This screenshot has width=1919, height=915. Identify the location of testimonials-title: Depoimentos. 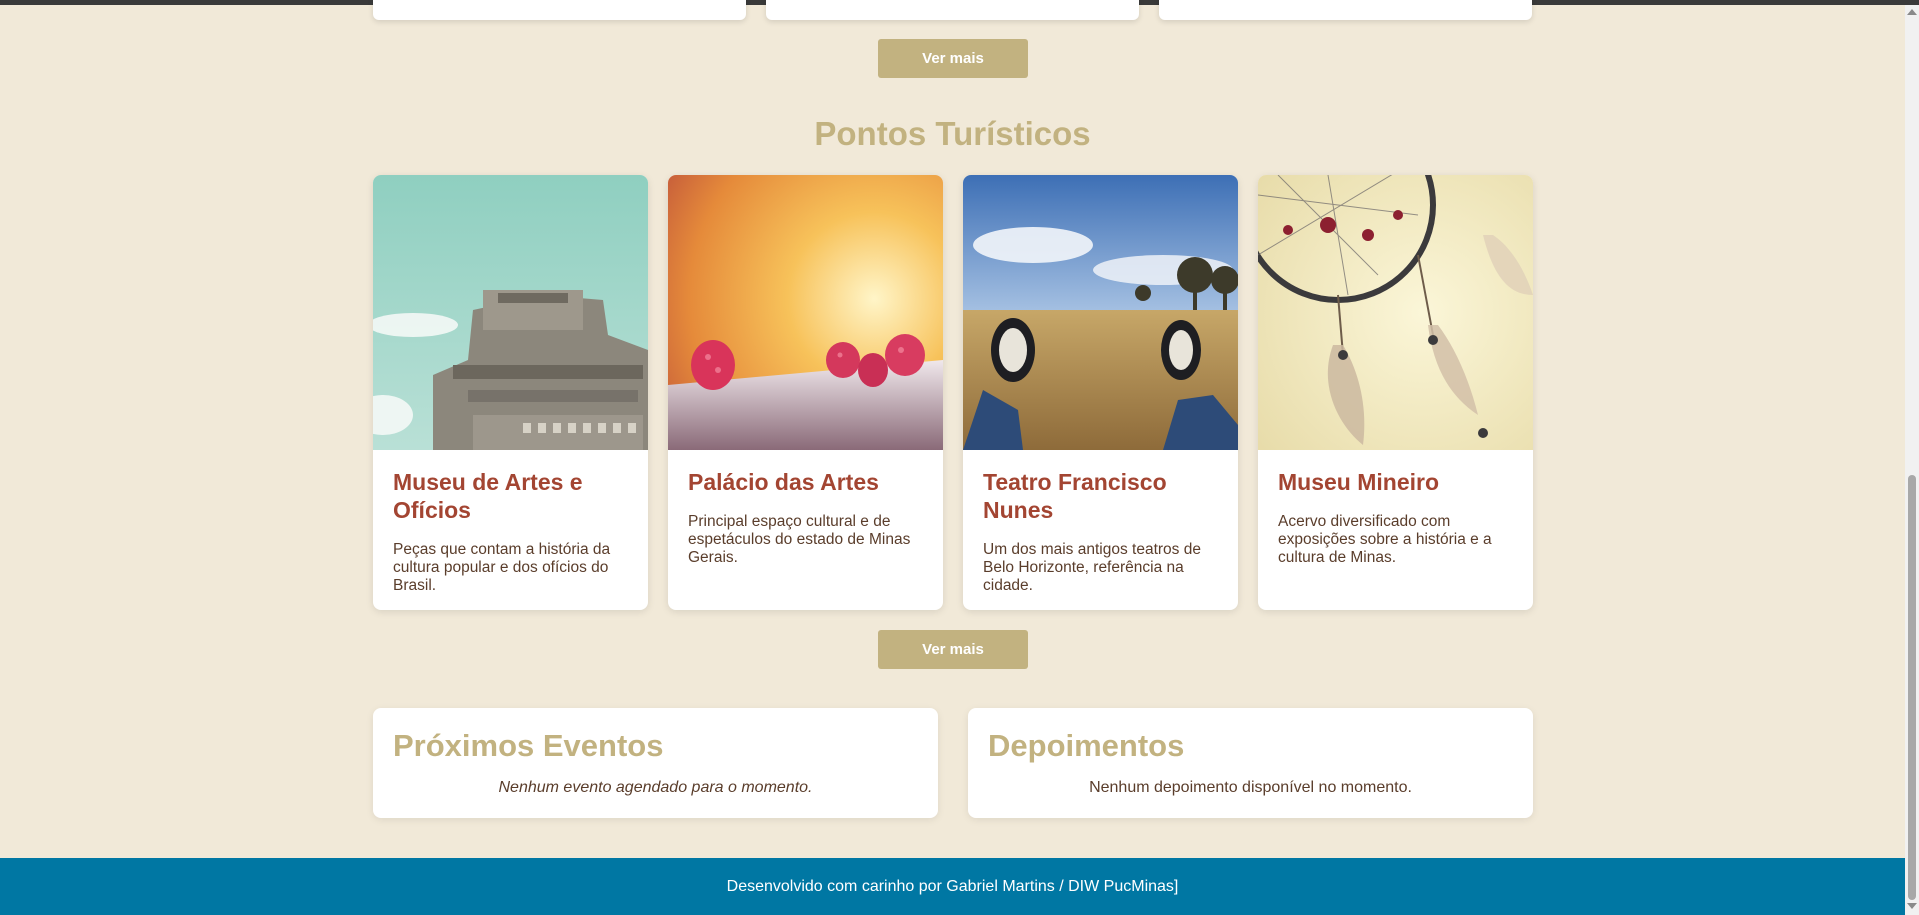
(1086, 745).